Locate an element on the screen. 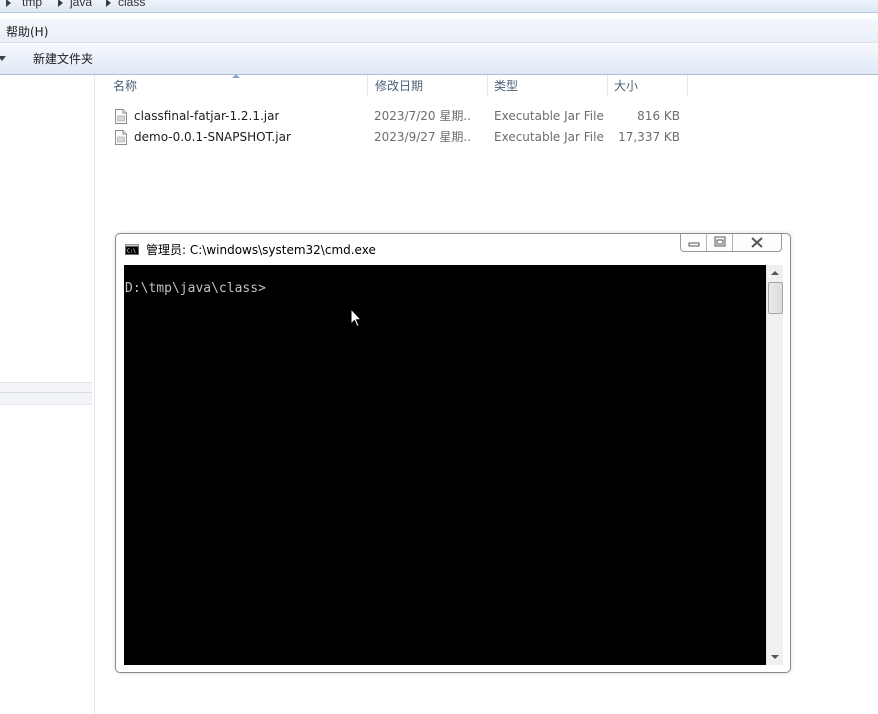  maximize-button is located at coordinates (720, 242).